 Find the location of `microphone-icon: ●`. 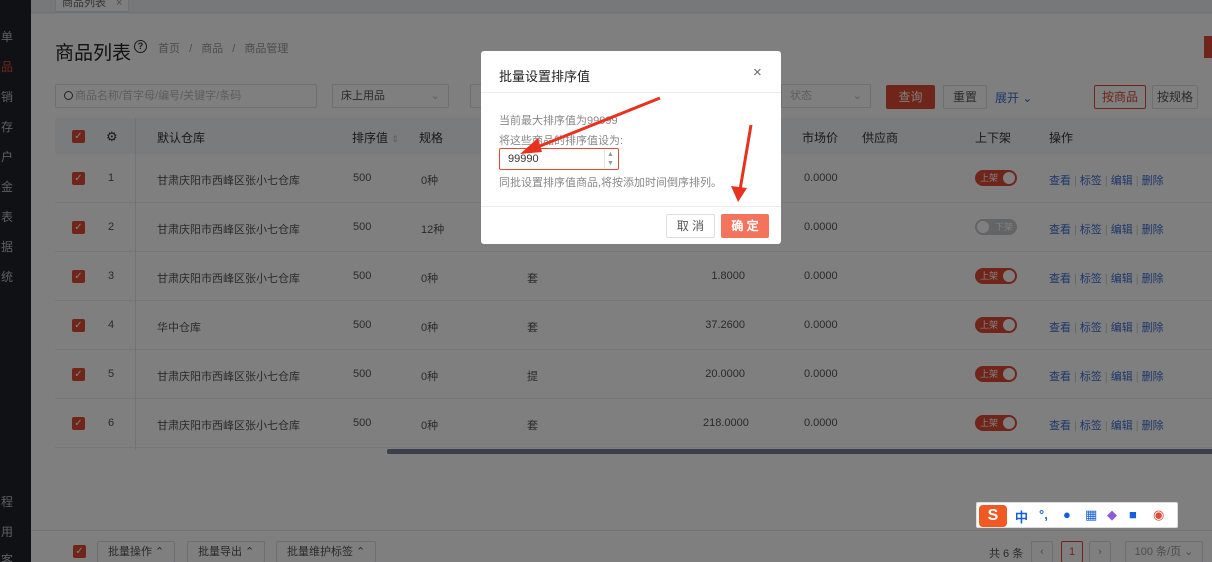

microphone-icon: ● is located at coordinates (1067, 514).